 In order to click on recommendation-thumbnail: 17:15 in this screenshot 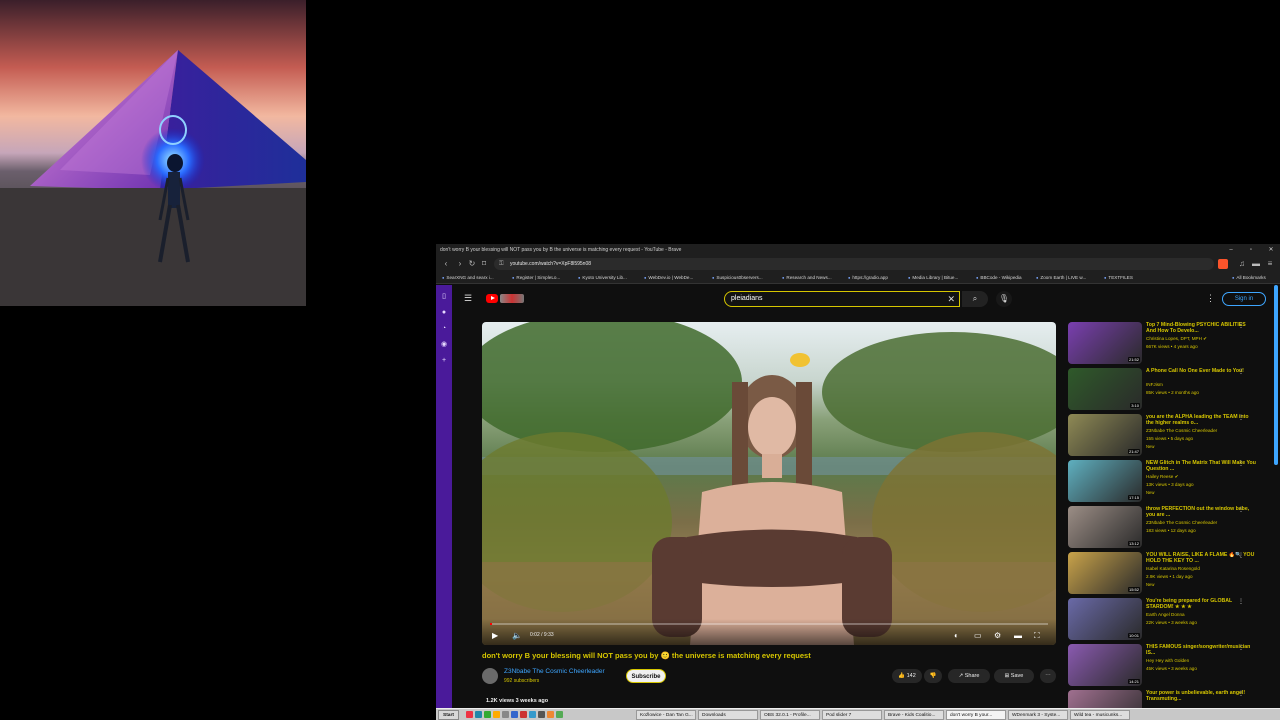, I will do `click(1105, 481)`.